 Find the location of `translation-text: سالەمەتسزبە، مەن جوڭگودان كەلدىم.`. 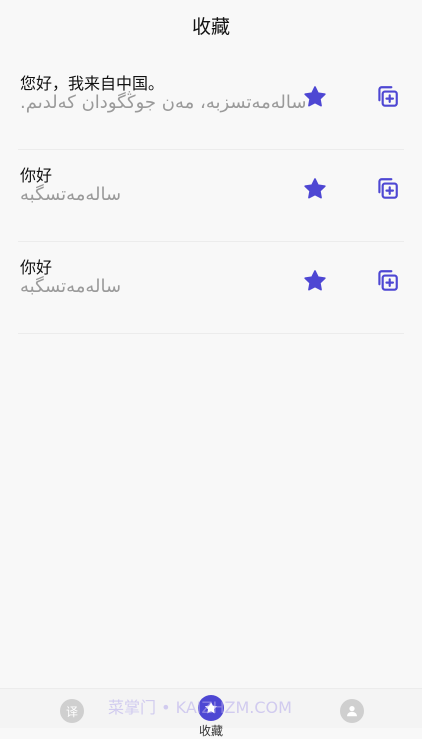

translation-text: سالەمەتسزبە، مەن جوڭگودان كەلدىم. is located at coordinates (163, 102).